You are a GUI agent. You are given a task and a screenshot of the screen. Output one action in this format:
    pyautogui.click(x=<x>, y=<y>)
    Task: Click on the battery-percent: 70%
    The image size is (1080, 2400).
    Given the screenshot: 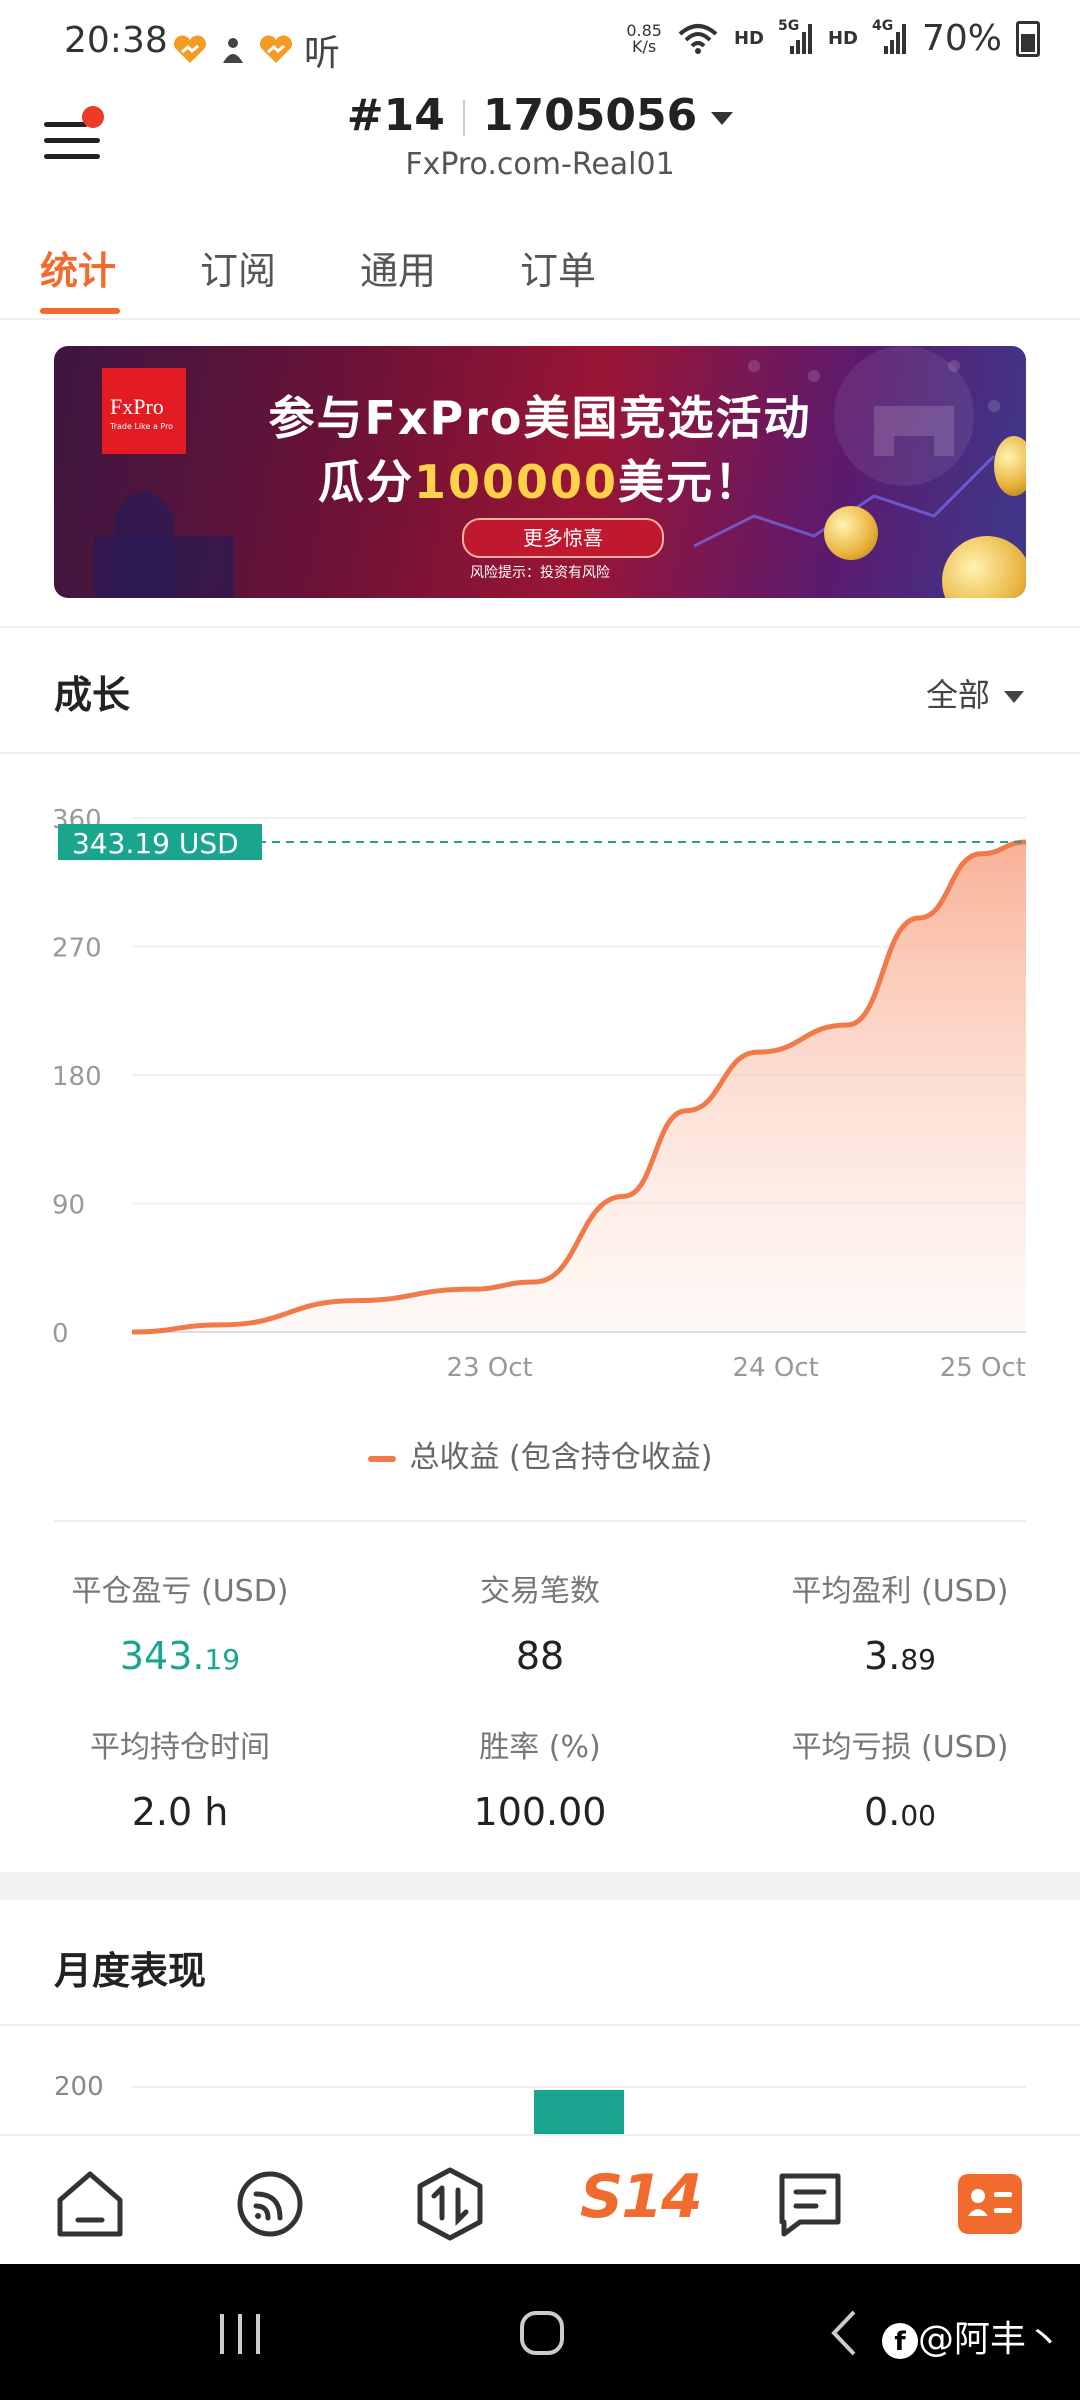 What is the action you would take?
    pyautogui.click(x=961, y=38)
    